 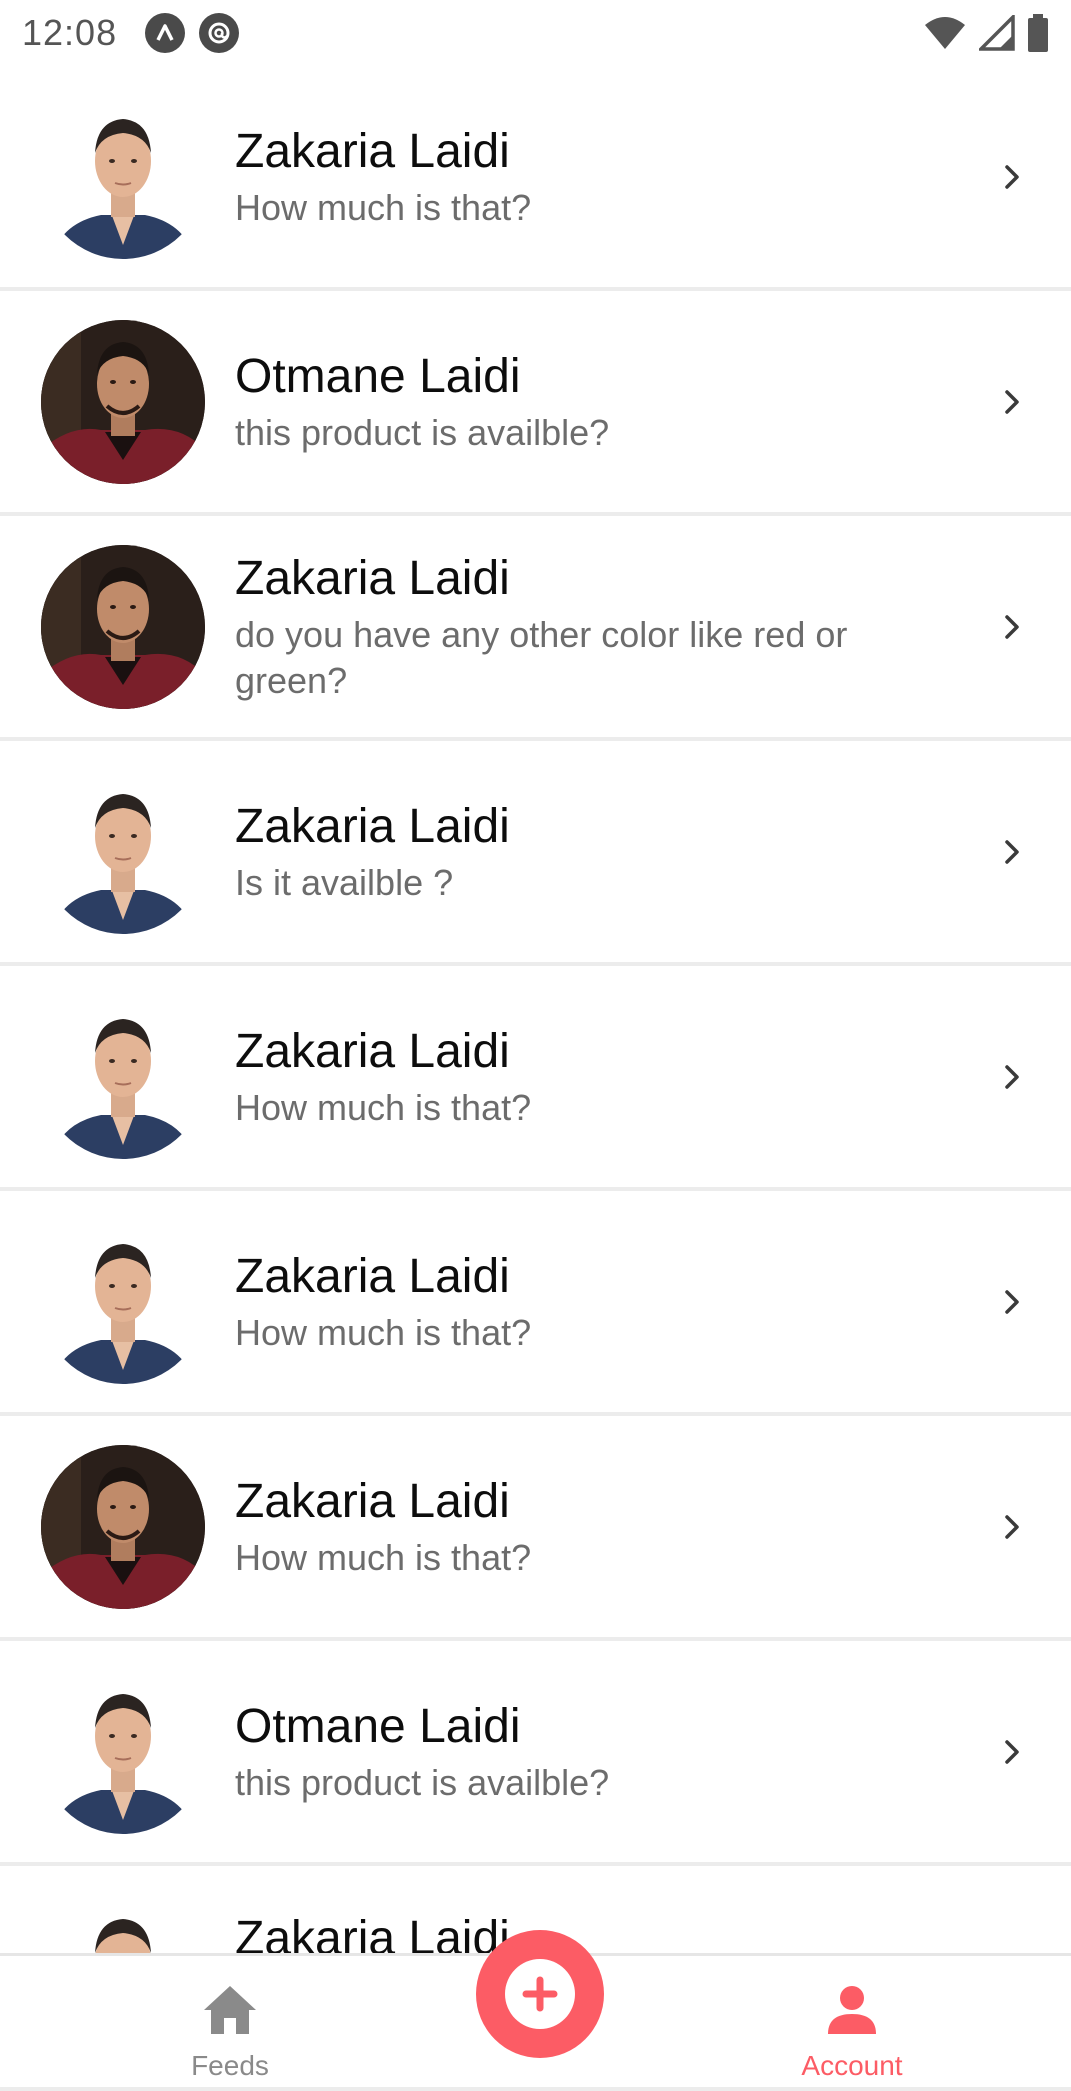 I want to click on message-text: Zakaria Laidi Is it availble ?, so click(x=598, y=851).